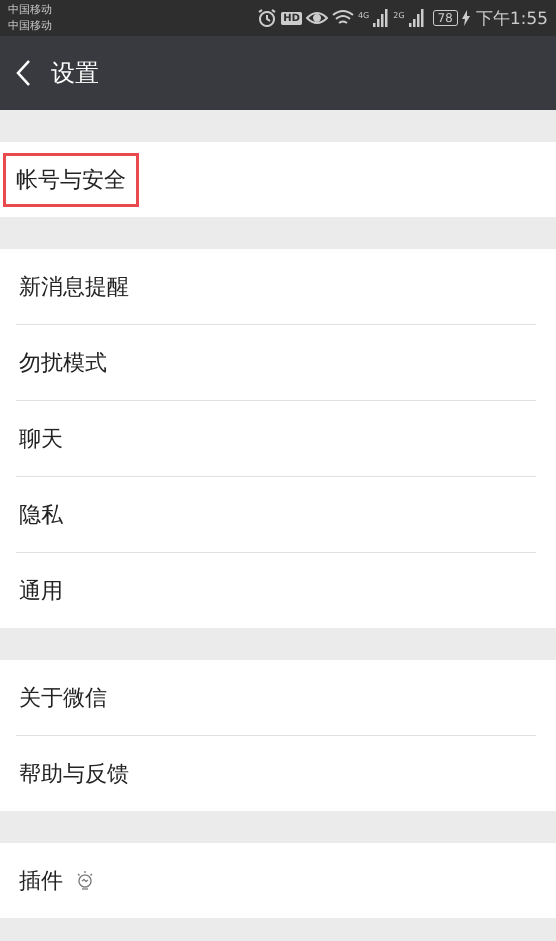 The width and height of the screenshot is (556, 941). I want to click on settings-item: 新消息提醒, so click(74, 286).